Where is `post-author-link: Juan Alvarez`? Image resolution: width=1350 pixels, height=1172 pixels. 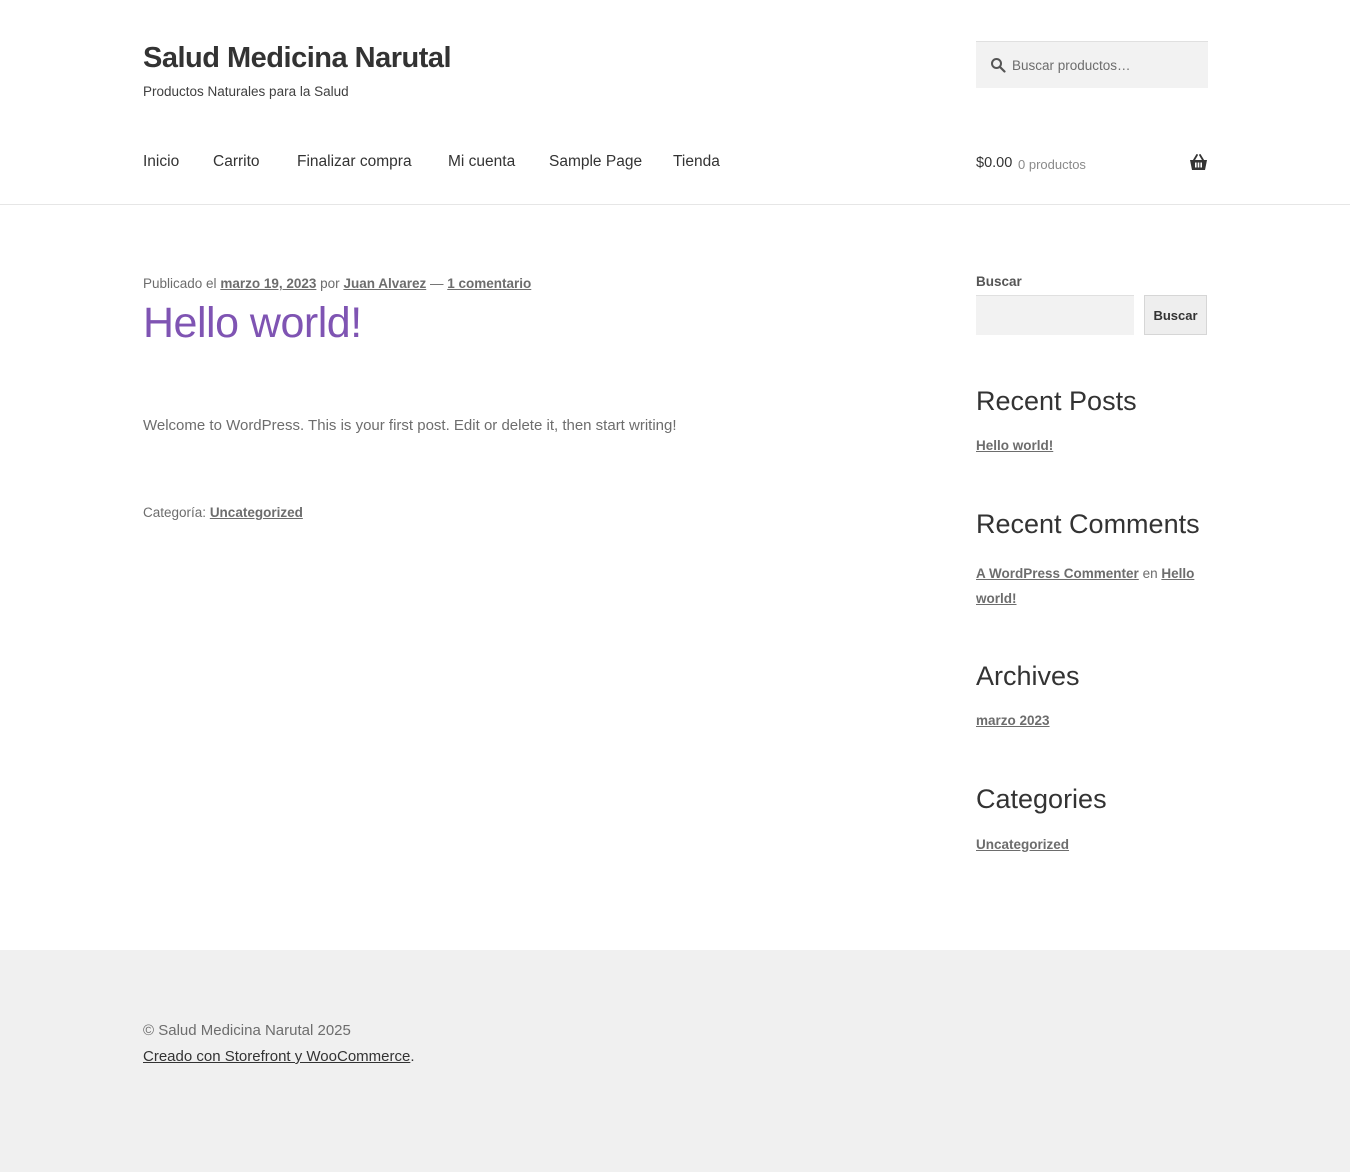 post-author-link: Juan Alvarez is located at coordinates (384, 283).